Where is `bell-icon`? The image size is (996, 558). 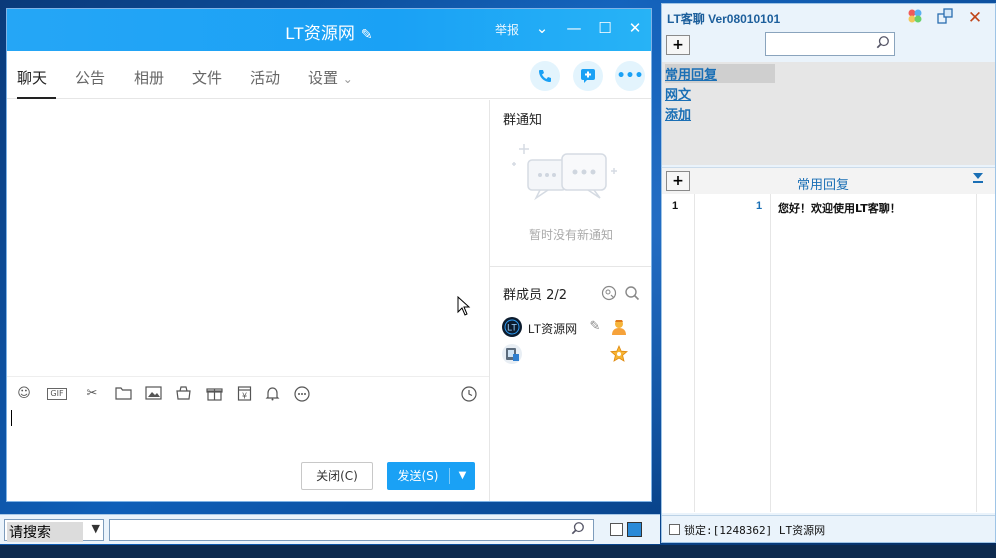
bell-icon is located at coordinates (272, 394).